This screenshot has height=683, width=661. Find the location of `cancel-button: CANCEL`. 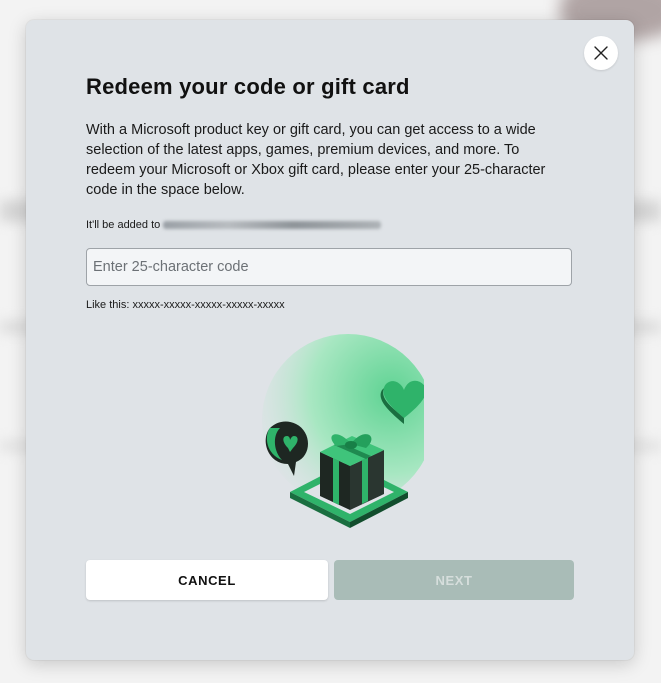

cancel-button: CANCEL is located at coordinates (207, 580).